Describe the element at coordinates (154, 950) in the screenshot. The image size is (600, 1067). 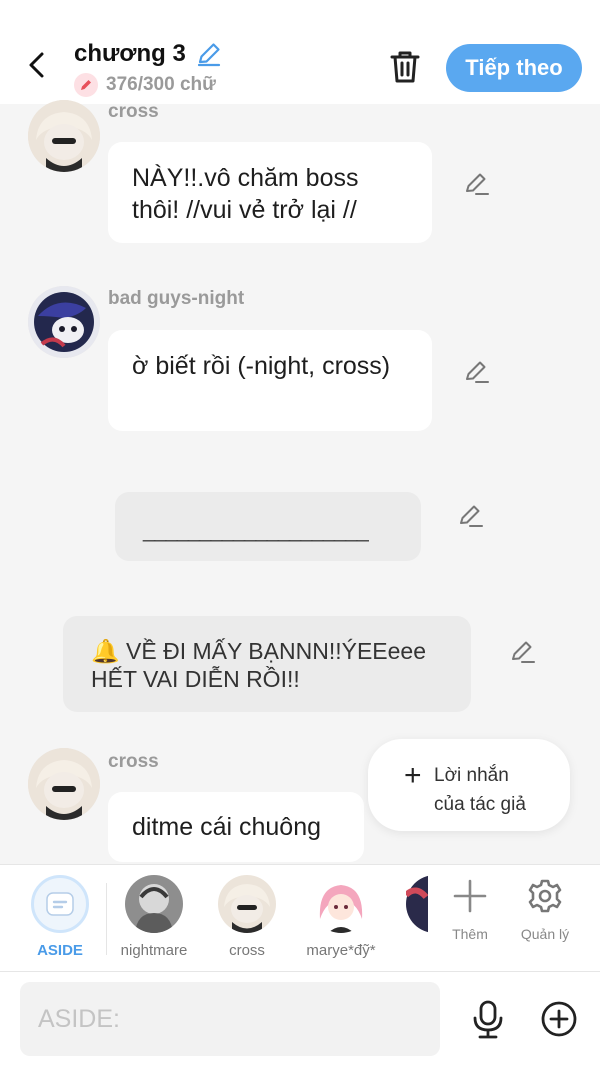
I see `character-label: nightmare` at that location.